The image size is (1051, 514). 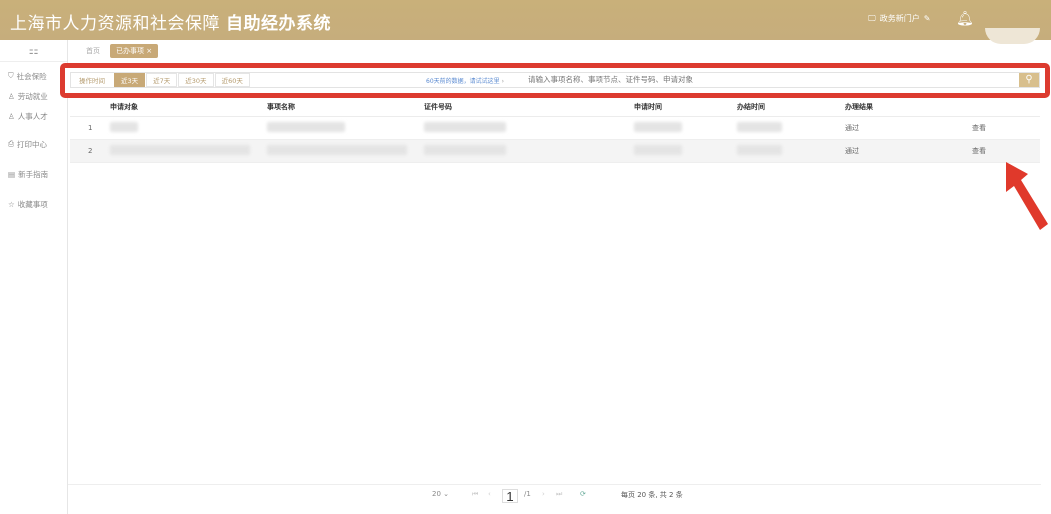 What do you see at coordinates (1006, 108) in the screenshot?
I see `col-action` at bounding box center [1006, 108].